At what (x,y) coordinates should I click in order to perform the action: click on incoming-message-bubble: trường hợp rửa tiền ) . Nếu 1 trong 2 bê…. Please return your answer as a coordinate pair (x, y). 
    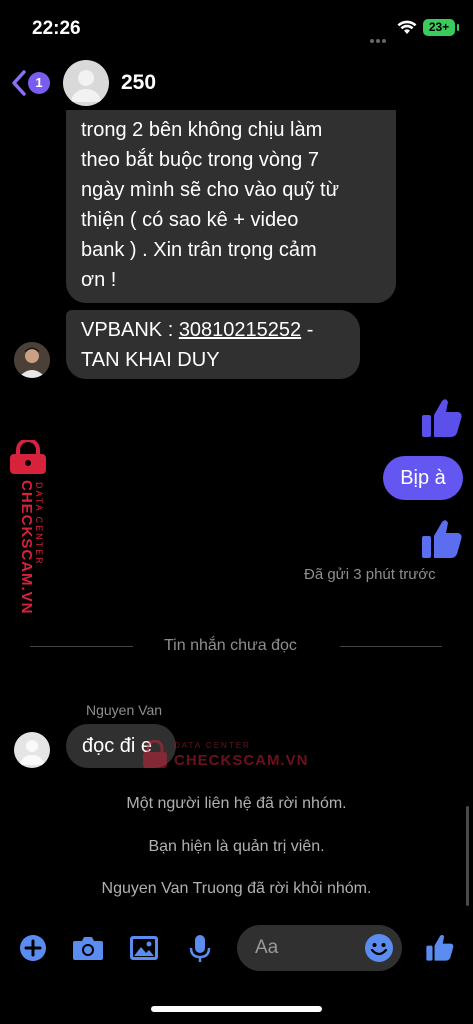
    Looking at the image, I should click on (231, 199).